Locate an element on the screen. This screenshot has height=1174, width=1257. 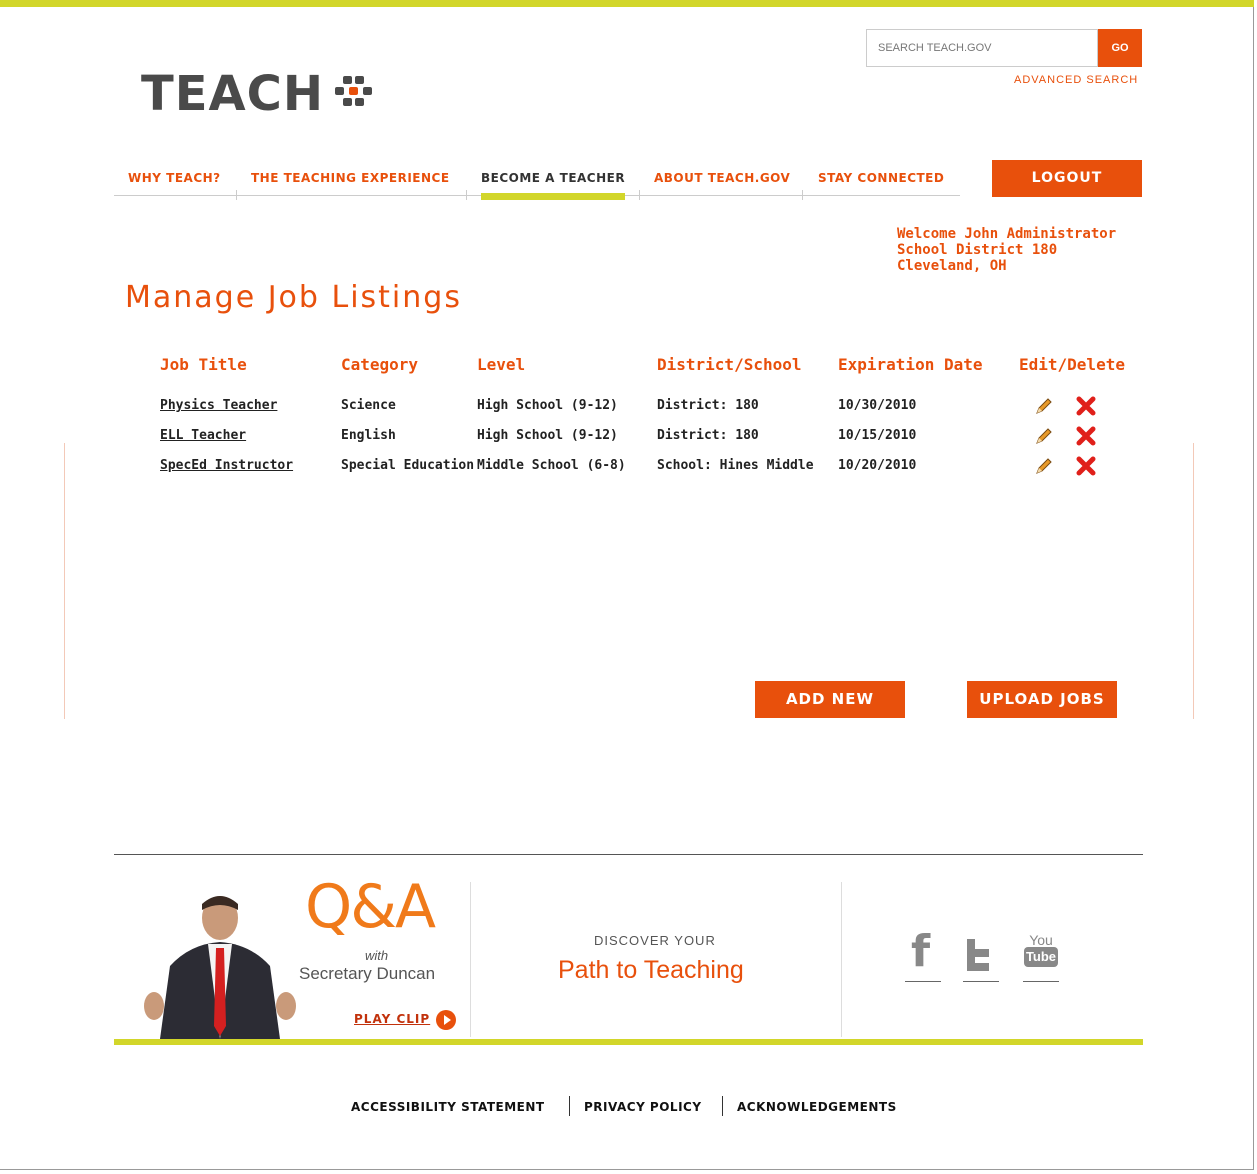
secretary-duncan-photo is located at coordinates (220, 967).